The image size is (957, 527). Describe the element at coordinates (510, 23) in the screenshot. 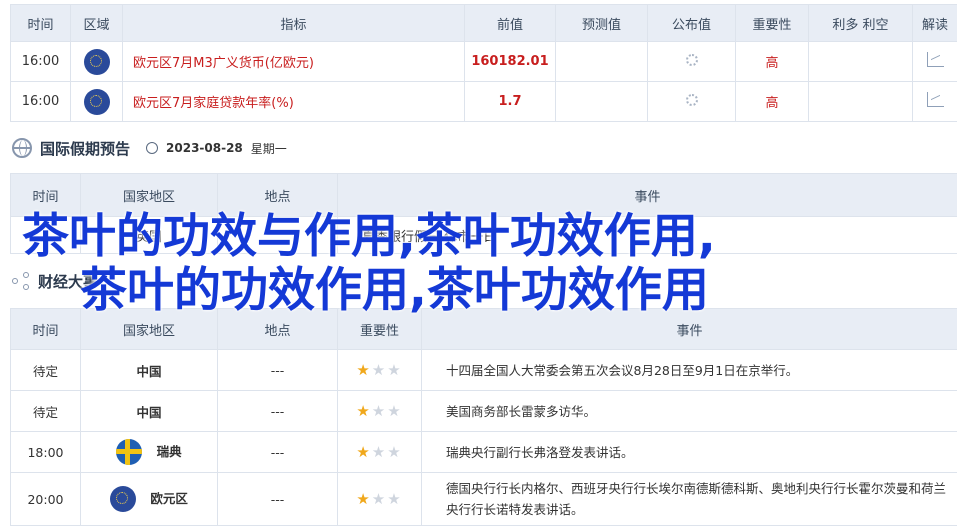

I see `col-prev: 前值` at that location.